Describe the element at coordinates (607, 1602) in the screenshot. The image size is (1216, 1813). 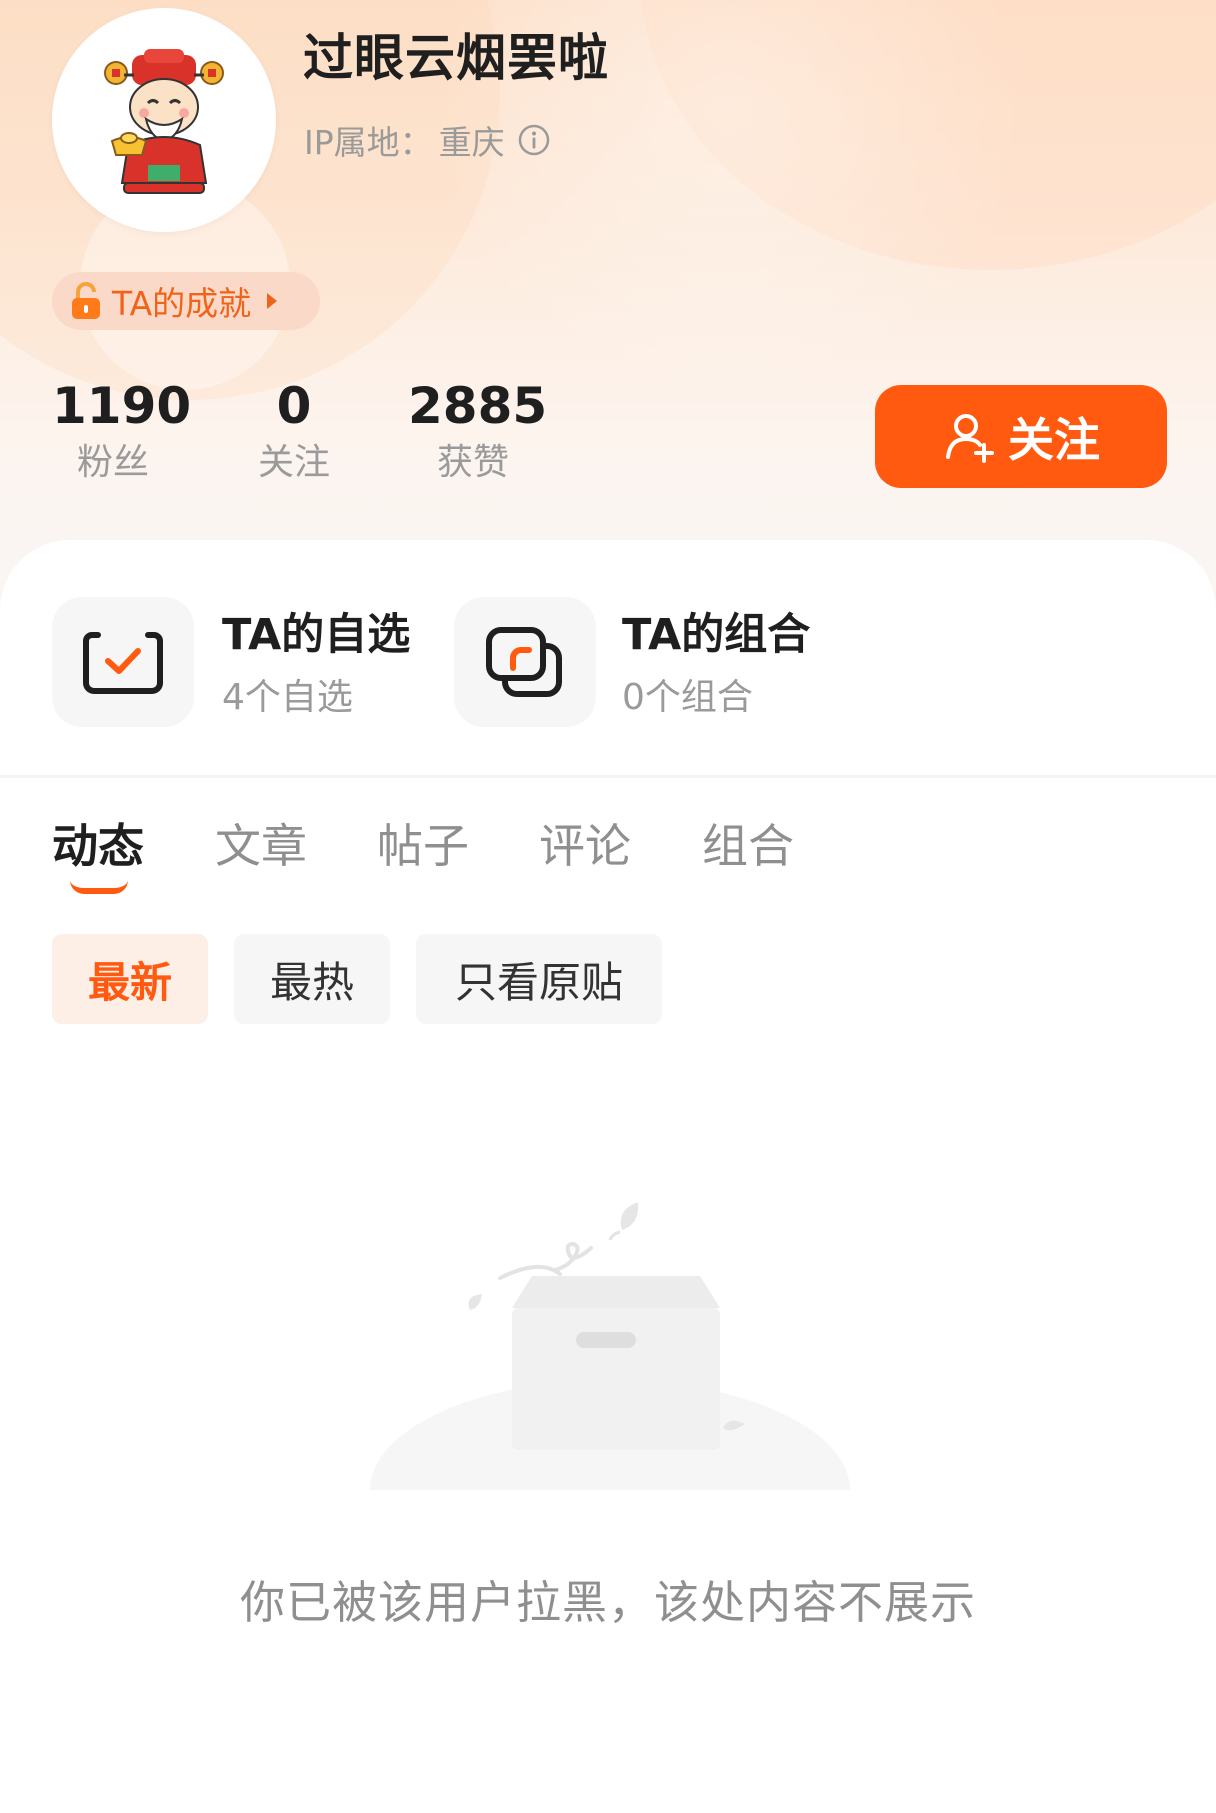
I see `blocked-message: 你已被该用户拉黑，该处内容不展示` at that location.